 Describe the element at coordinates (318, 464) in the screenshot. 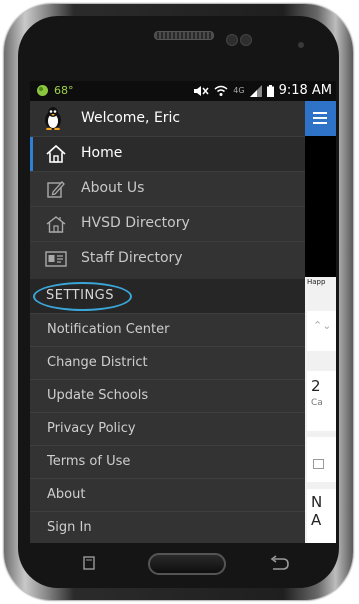

I see `calendar-icon` at that location.